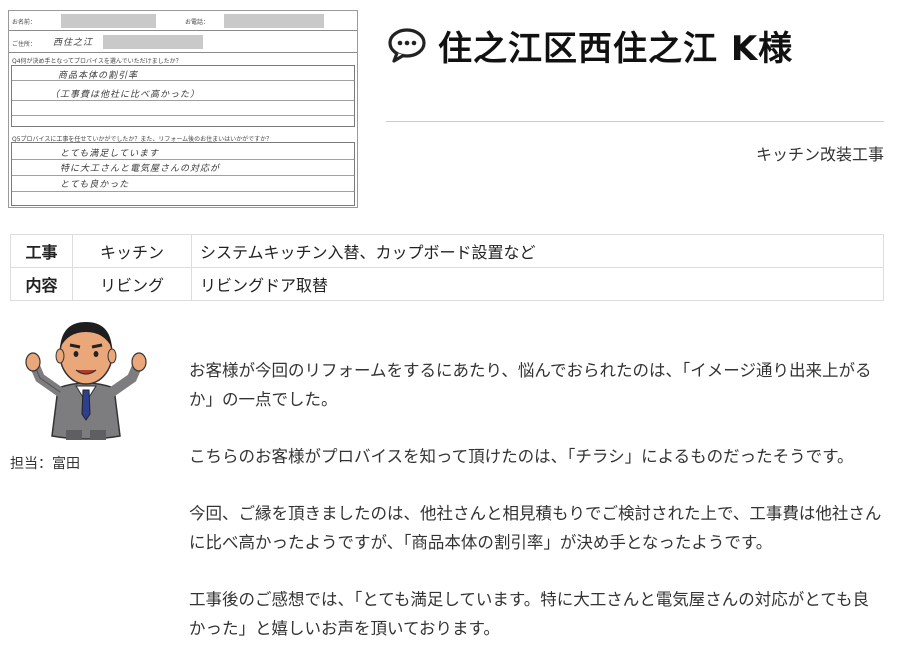 The image size is (906, 655). Describe the element at coordinates (24, 44) in the screenshot. I see `survey-address-label: ご住所：` at that location.